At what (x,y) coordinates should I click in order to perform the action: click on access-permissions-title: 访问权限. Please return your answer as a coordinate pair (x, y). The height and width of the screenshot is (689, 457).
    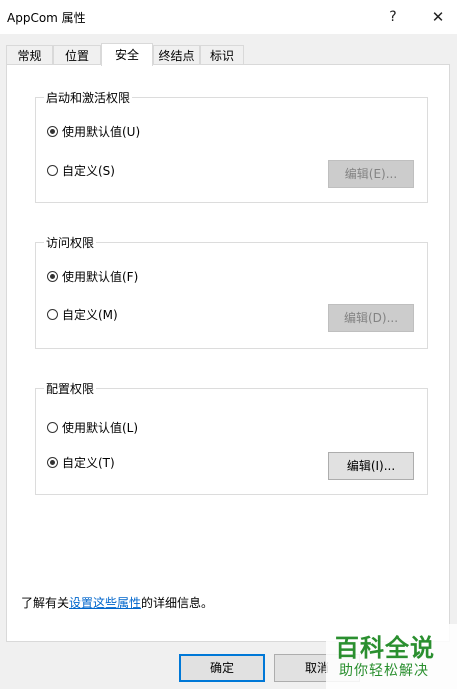
    Looking at the image, I should click on (70, 242).